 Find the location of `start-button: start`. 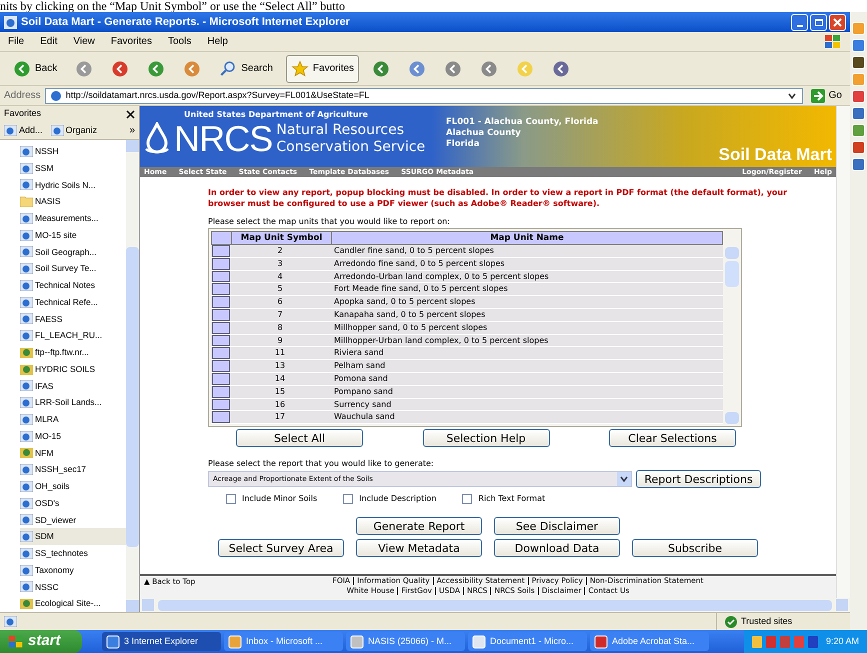

start-button: start is located at coordinates (41, 641).